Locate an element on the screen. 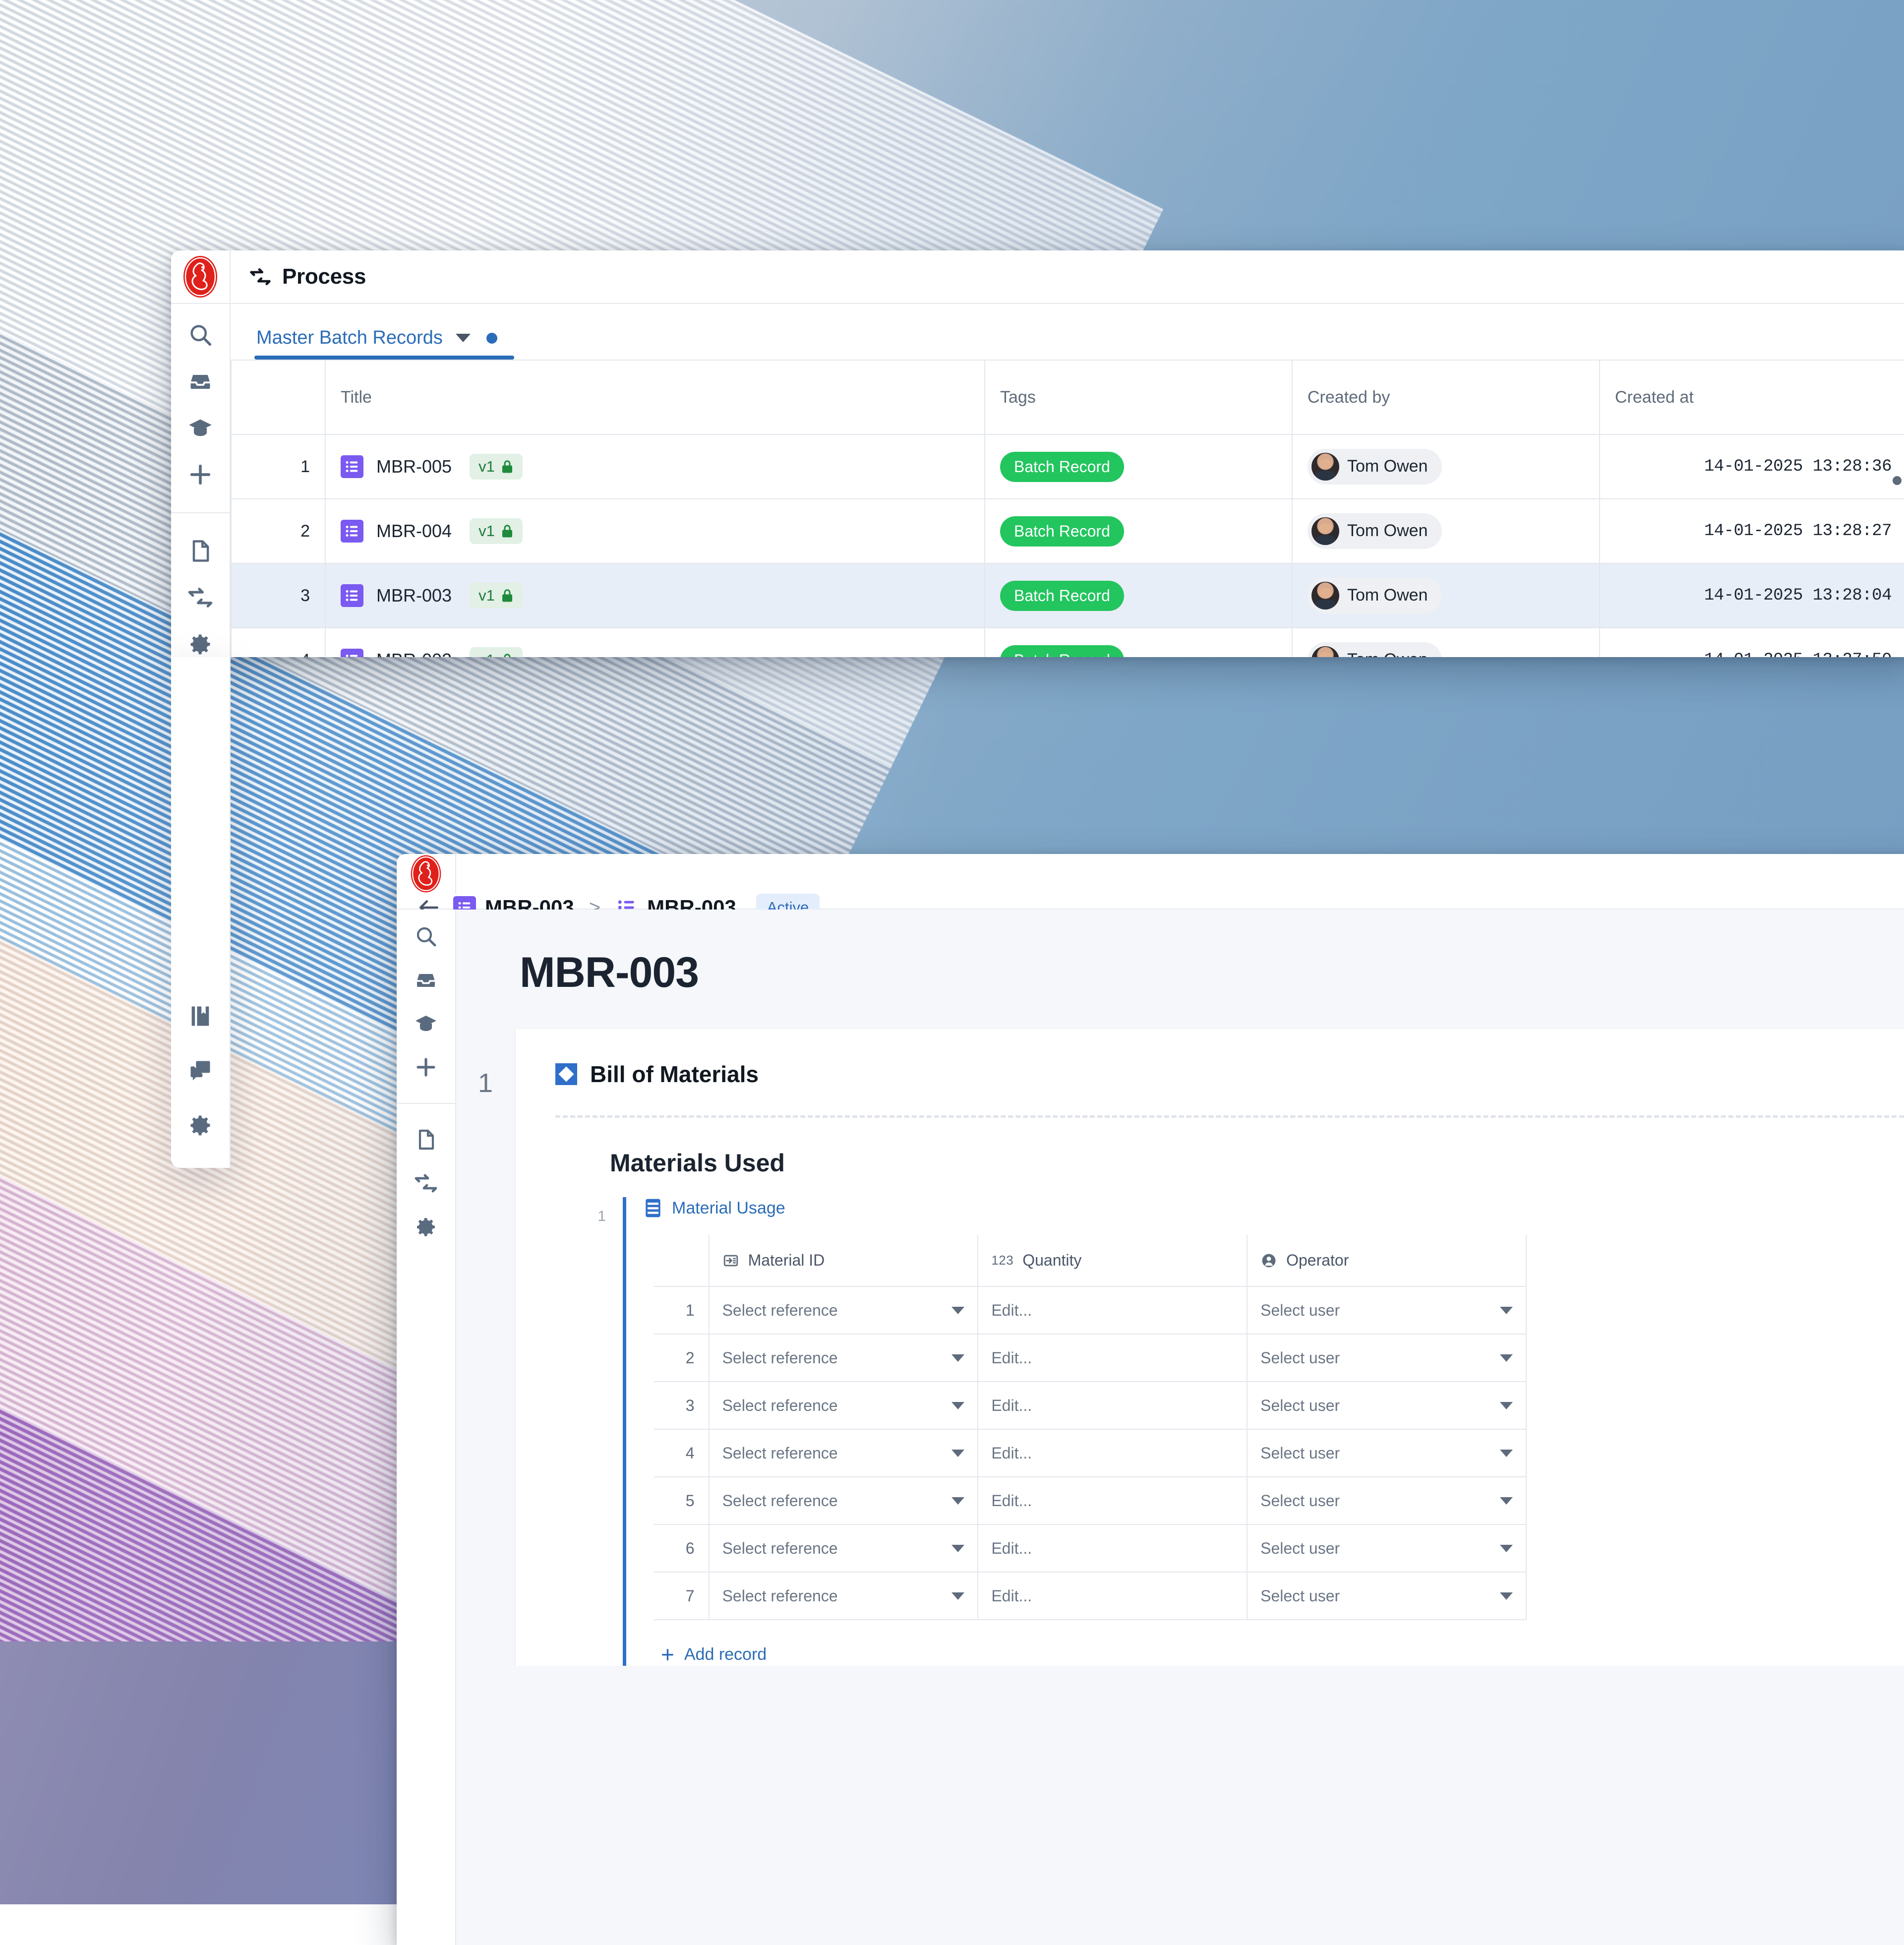  table-row: 6 Select reference Edit... Select user is located at coordinates (1090, 1548).